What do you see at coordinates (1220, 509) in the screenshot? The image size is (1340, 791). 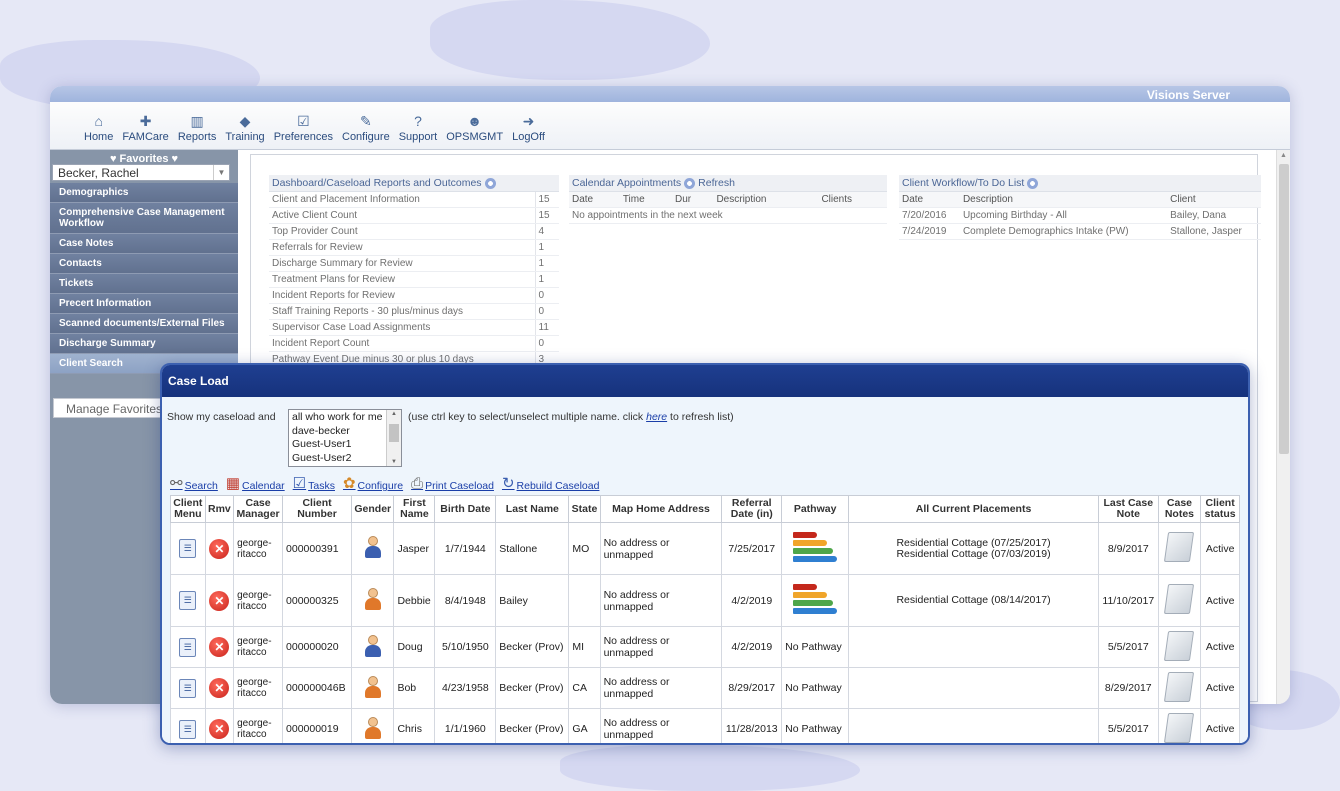 I see `column-header: Client status` at bounding box center [1220, 509].